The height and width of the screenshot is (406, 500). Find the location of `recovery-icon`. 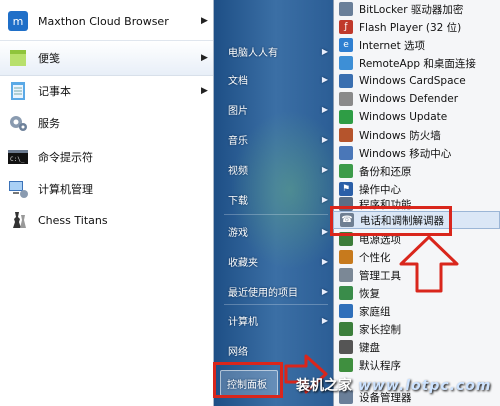

recovery-icon is located at coordinates (346, 293).